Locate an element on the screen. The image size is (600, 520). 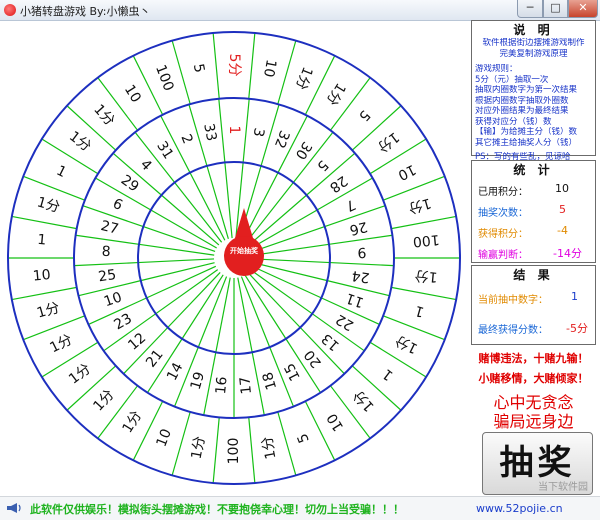
draw-count-label: 抽奖次数： is located at coordinates (503, 213).